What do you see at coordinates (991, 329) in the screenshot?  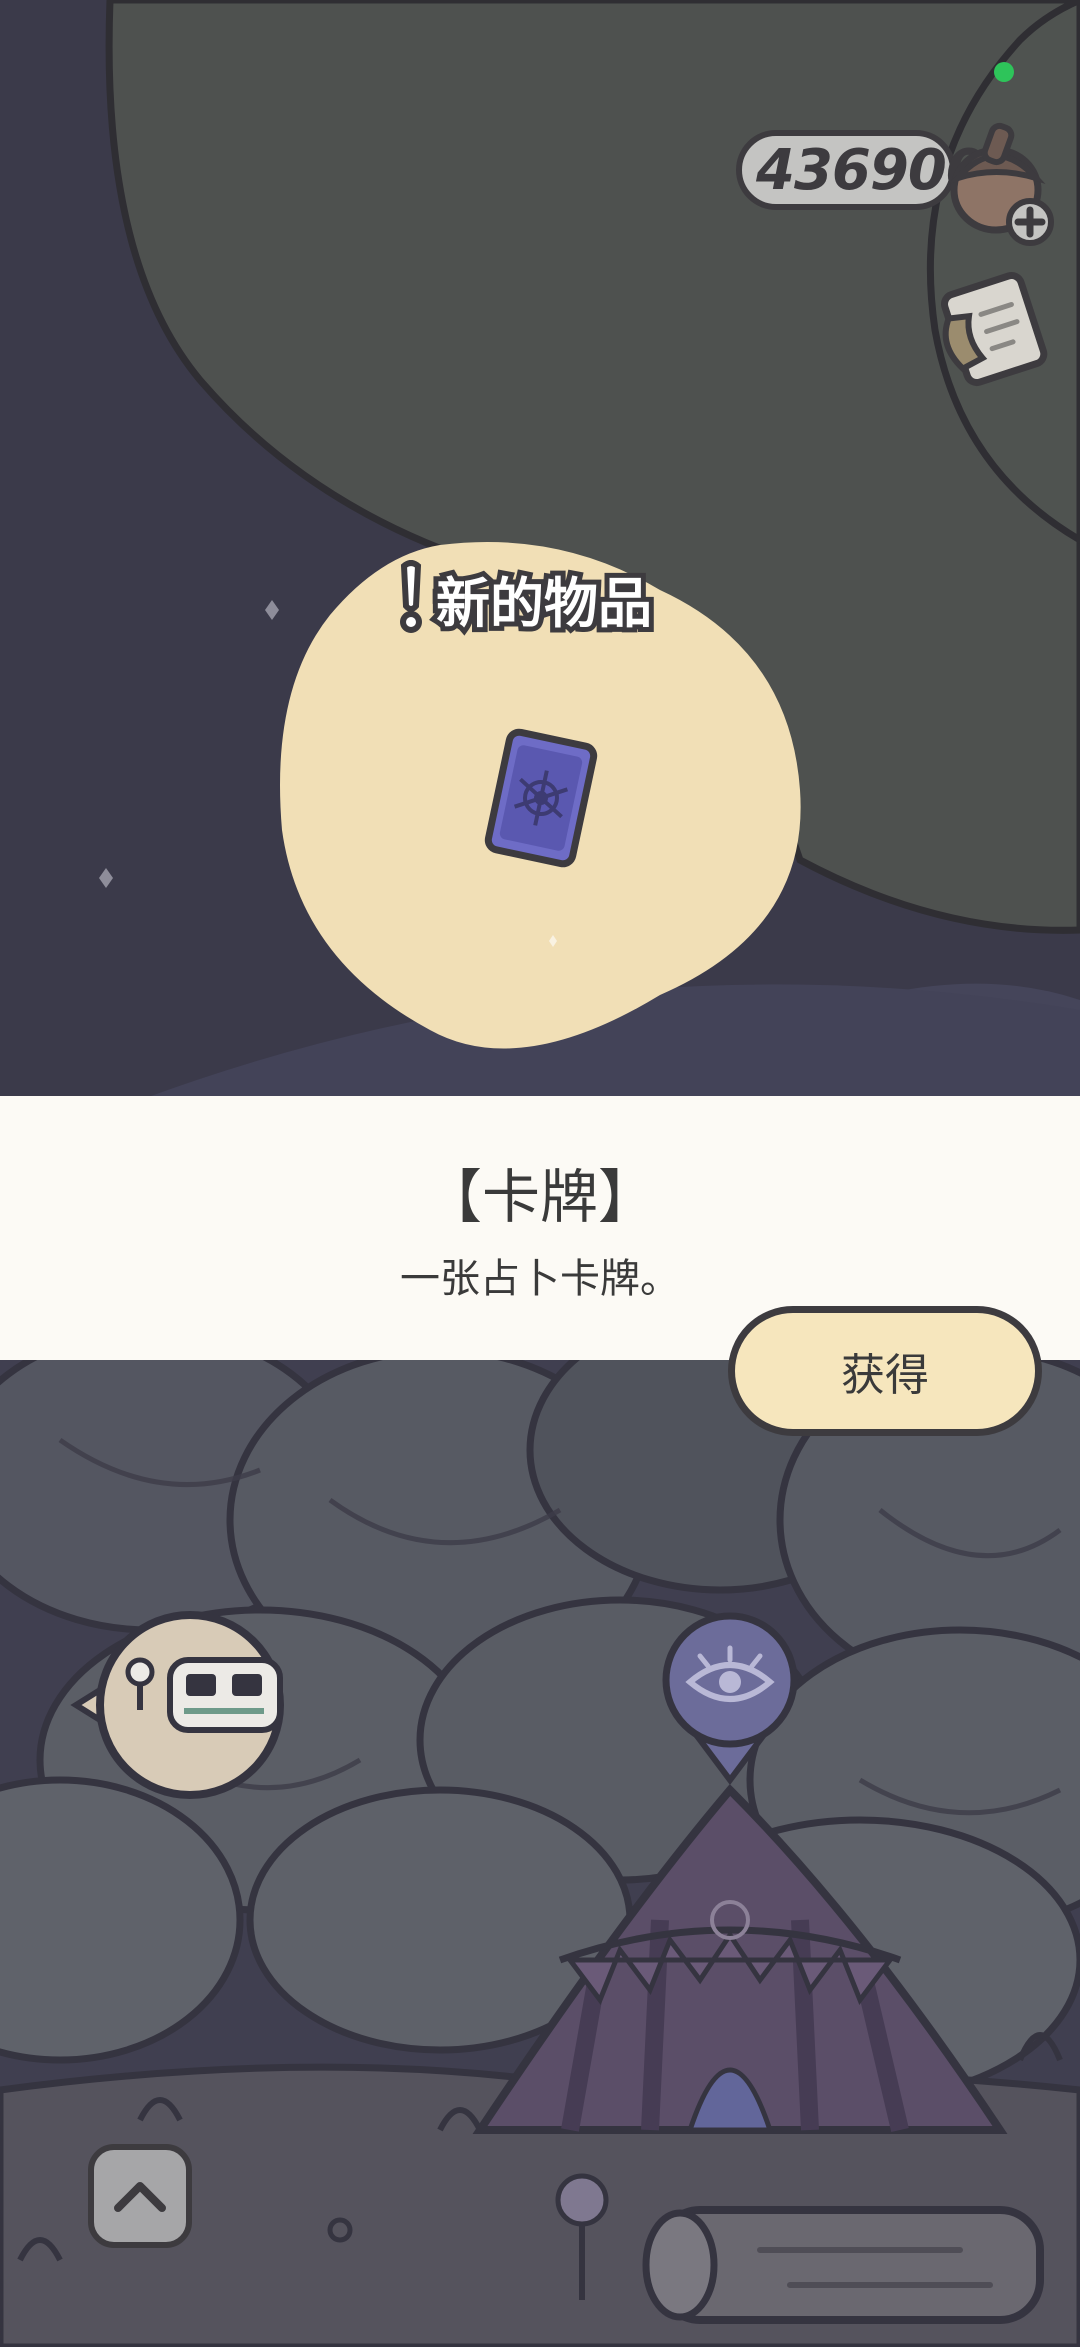 I see `journal-button` at bounding box center [991, 329].